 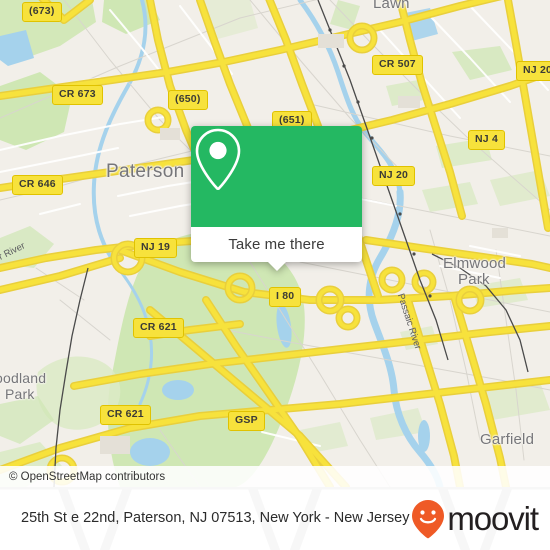 What do you see at coordinates (275, 476) in the screenshot?
I see `map-attribution-bar: © OpenStreetMap contributors` at bounding box center [275, 476].